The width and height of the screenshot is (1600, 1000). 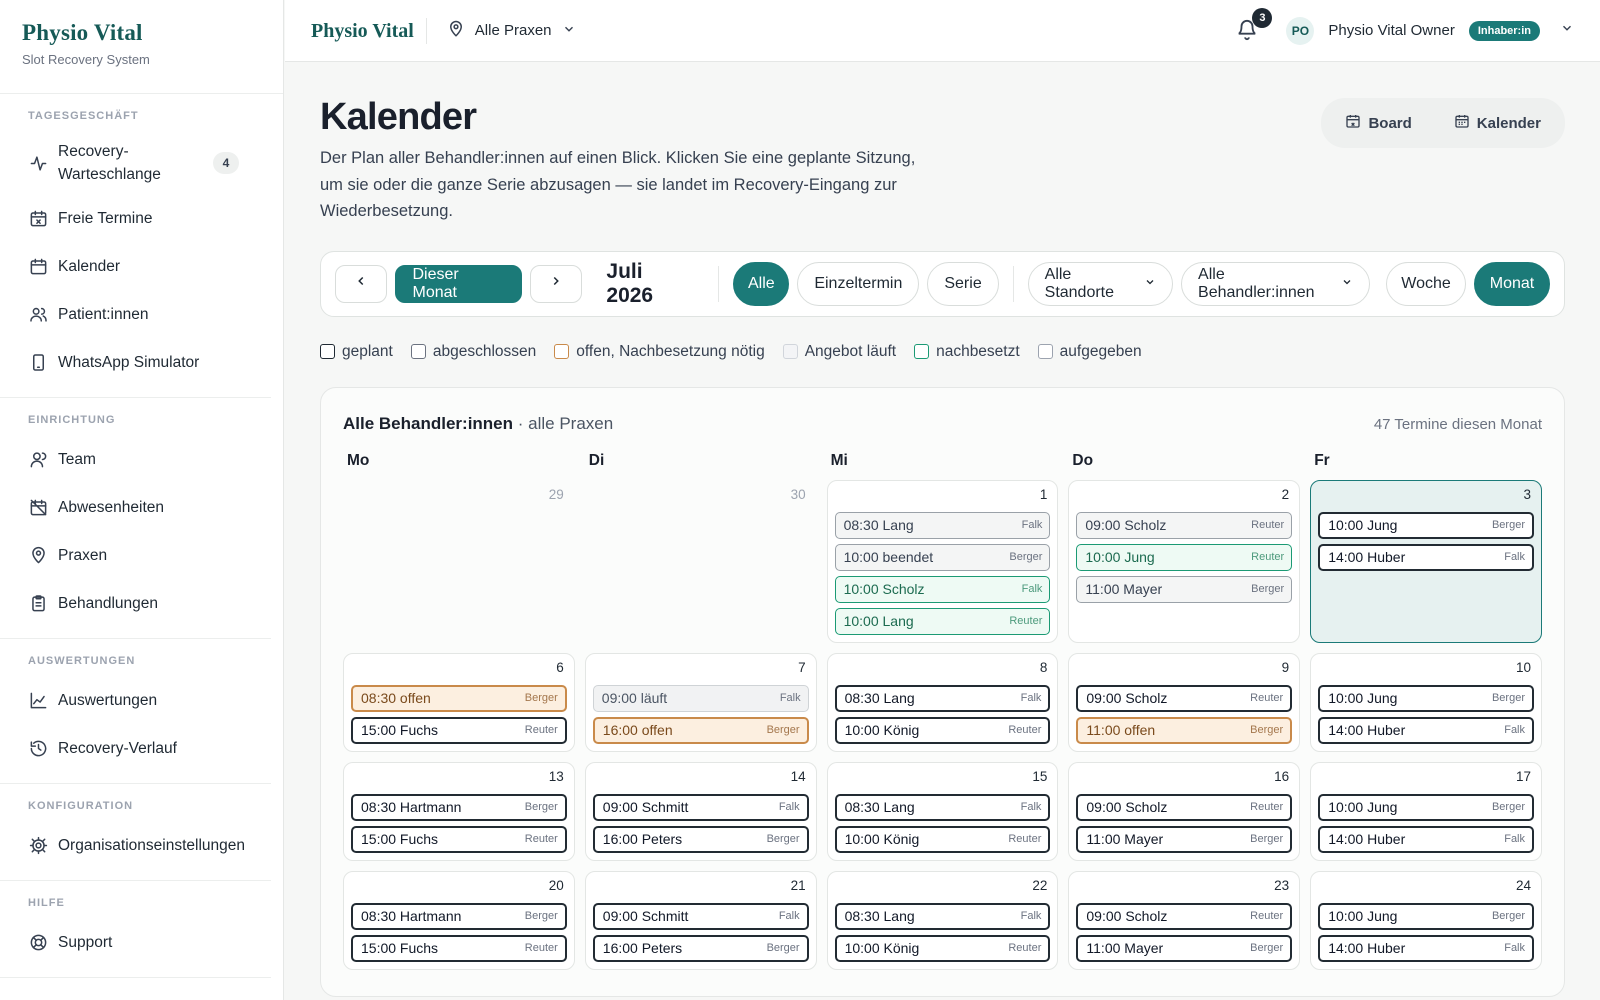 I want to click on topbar-brand: Physio Vital, so click(x=369, y=30).